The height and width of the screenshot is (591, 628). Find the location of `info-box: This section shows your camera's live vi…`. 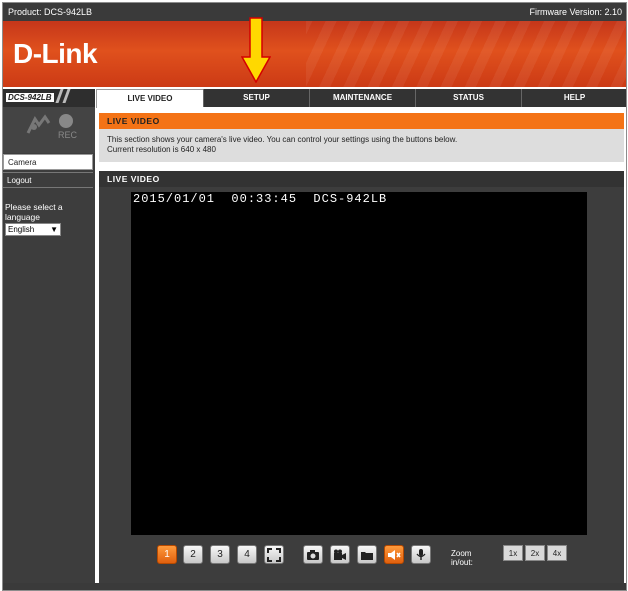

info-box: This section shows your camera's live vi… is located at coordinates (361, 145).